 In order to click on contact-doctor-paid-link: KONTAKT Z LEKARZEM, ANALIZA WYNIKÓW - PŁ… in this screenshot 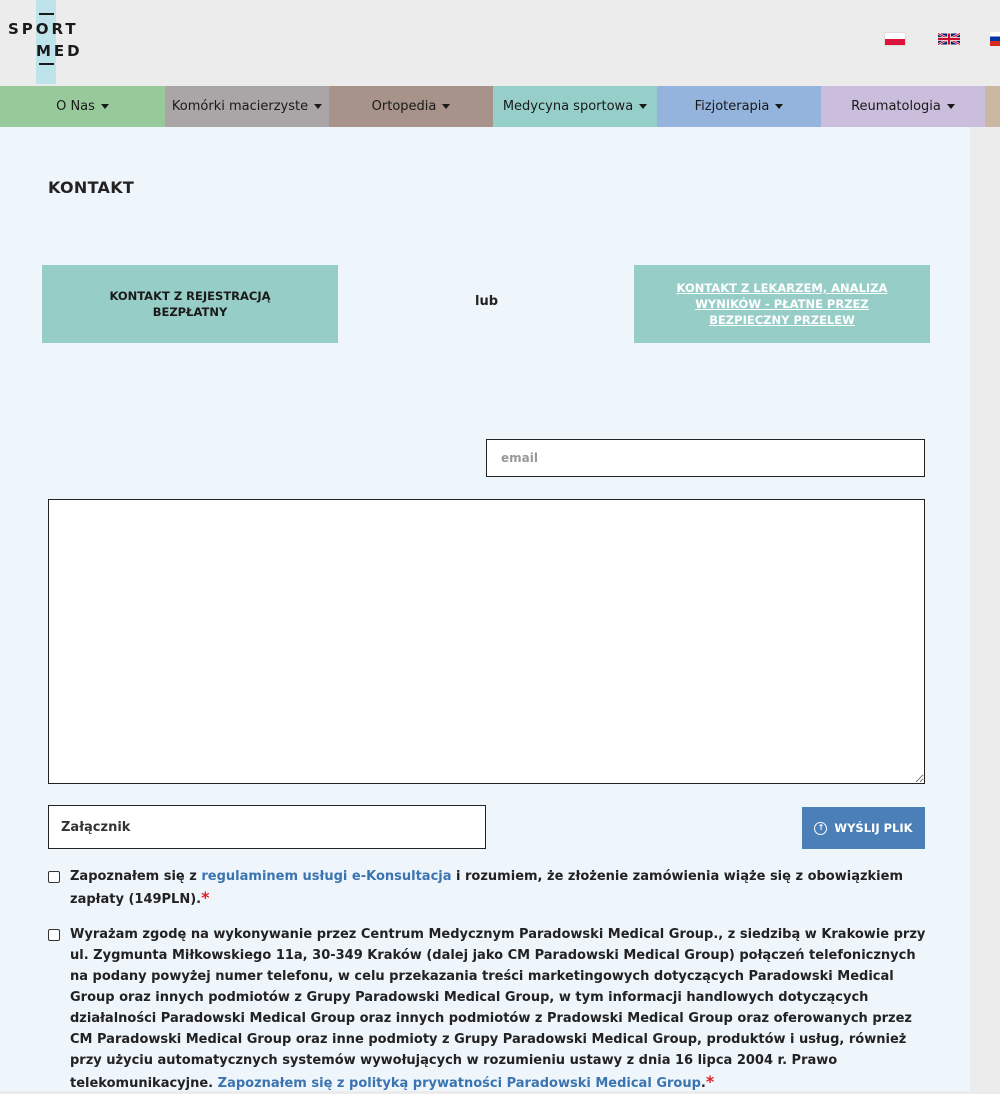, I will do `click(782, 304)`.